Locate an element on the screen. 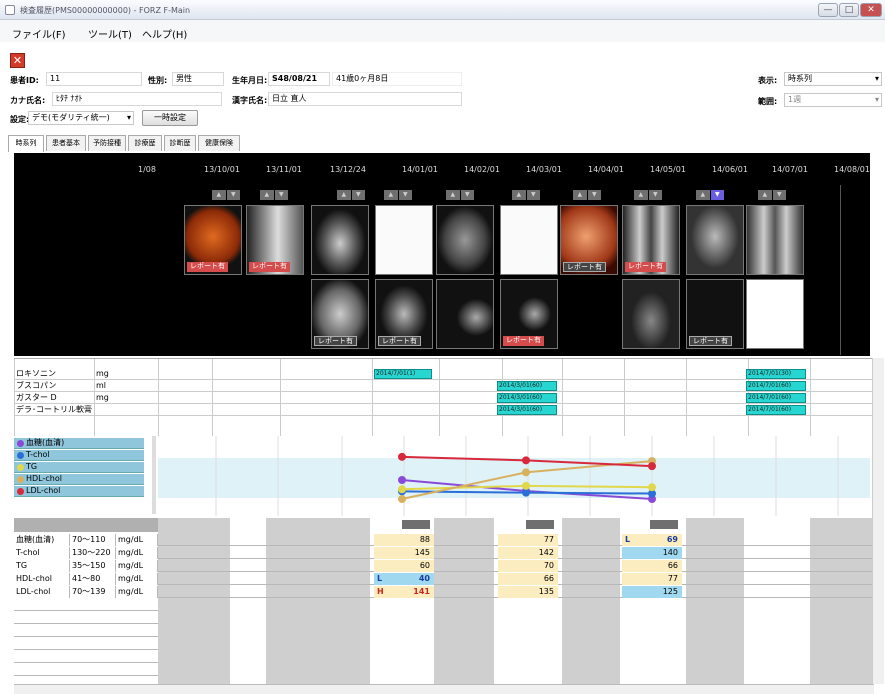  timeline-date: 13/11/01 is located at coordinates (284, 169).